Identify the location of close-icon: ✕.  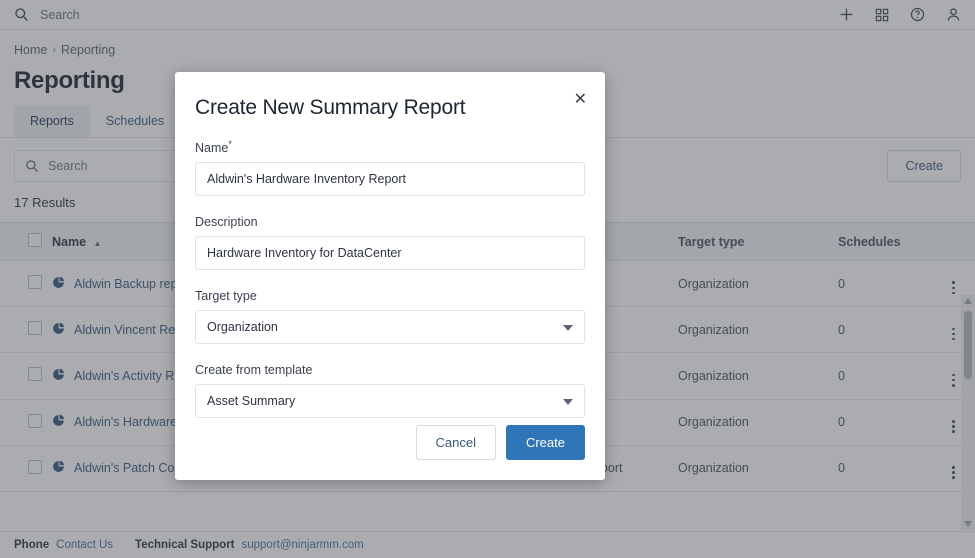
(580, 100).